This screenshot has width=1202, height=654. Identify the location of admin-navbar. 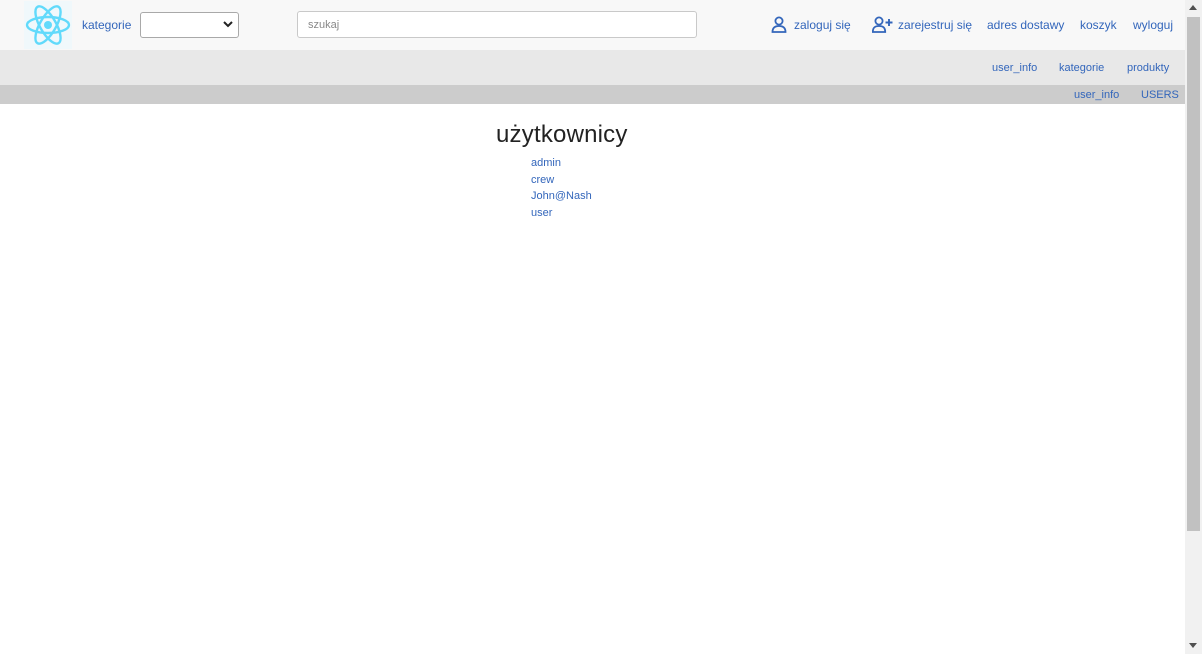
(592, 94).